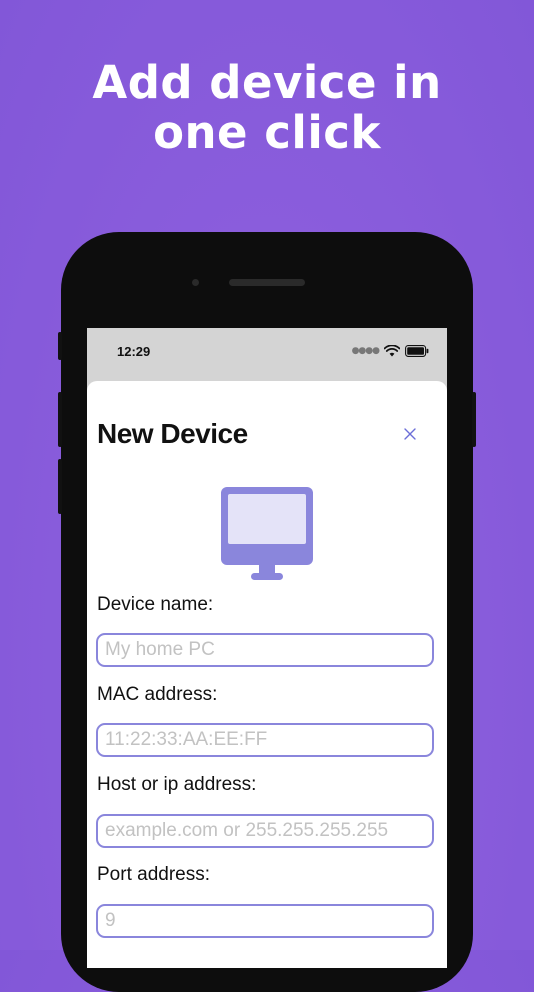  What do you see at coordinates (60, 419) in the screenshot?
I see `volume-up-button` at bounding box center [60, 419].